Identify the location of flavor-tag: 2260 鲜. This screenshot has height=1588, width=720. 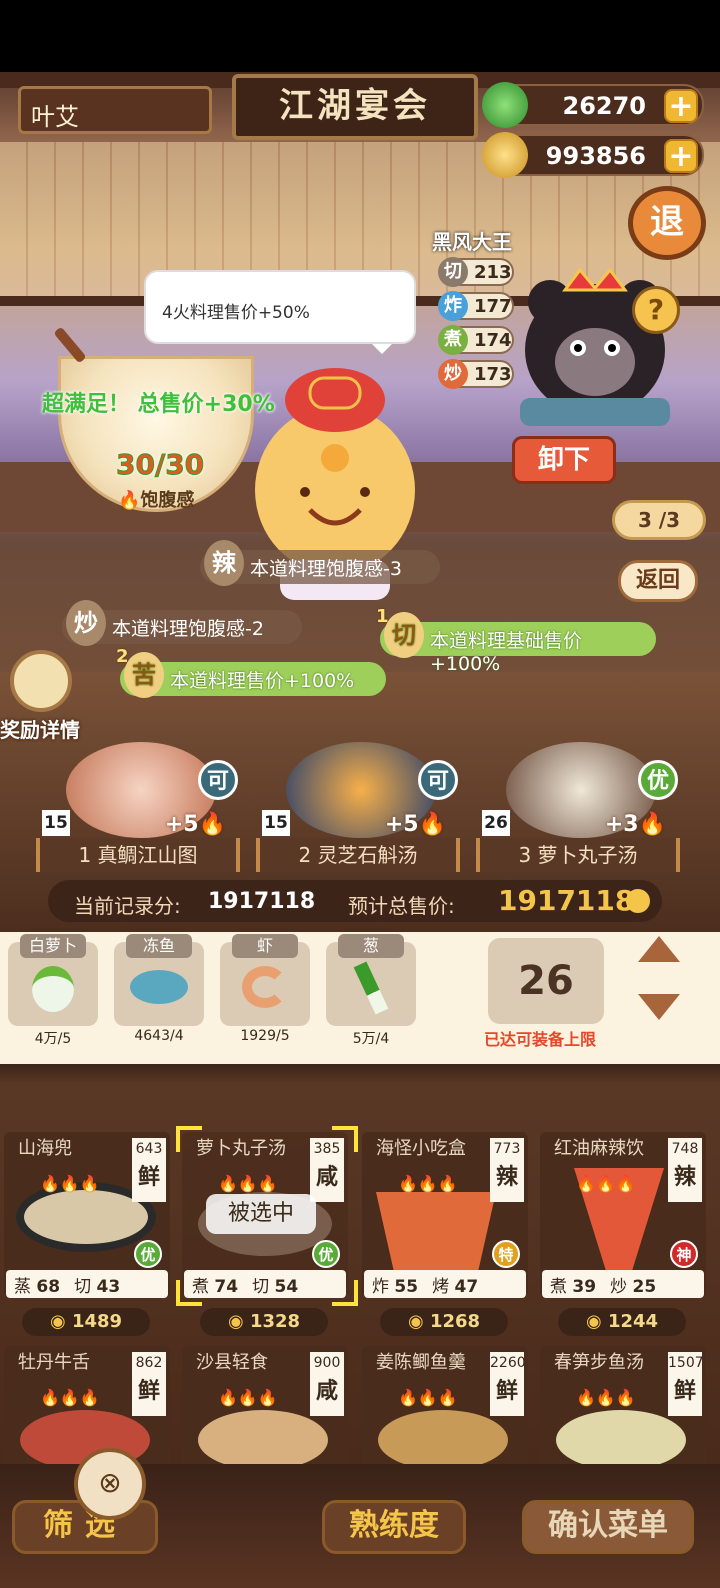
(508, 1384).